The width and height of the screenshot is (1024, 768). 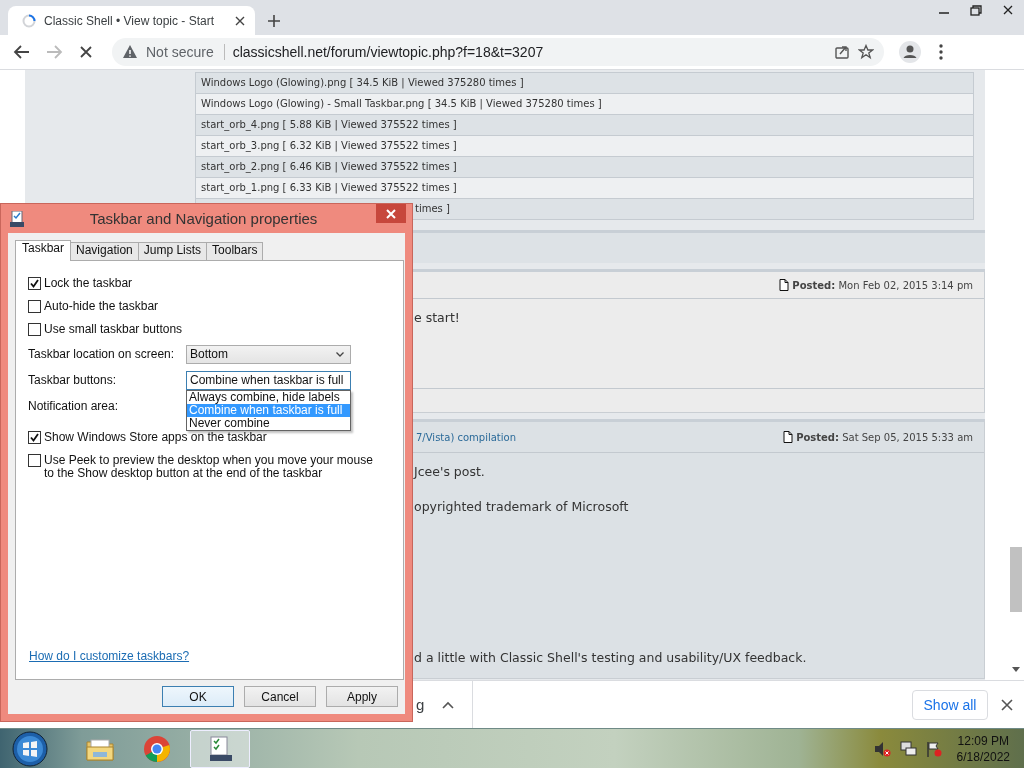 I want to click on tab: Toolbars, so click(x=235, y=251).